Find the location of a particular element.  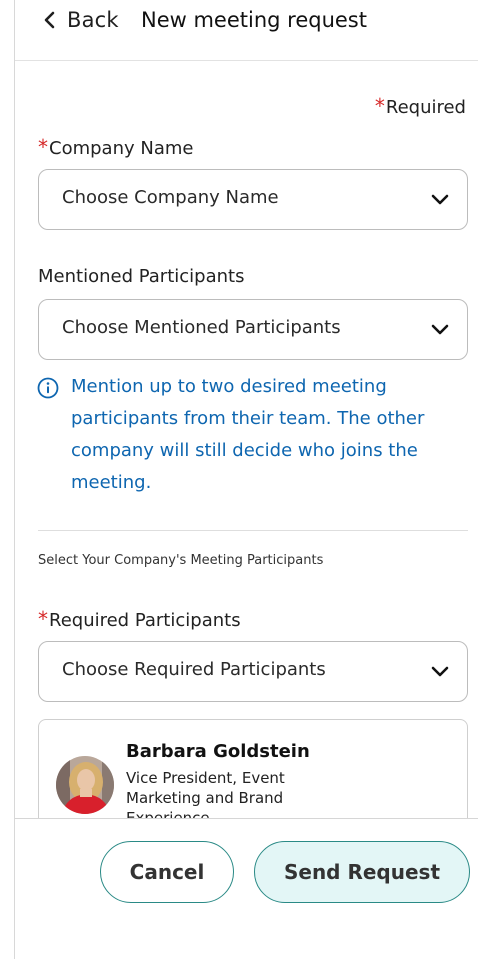

cancel-button: Cancel is located at coordinates (167, 872).